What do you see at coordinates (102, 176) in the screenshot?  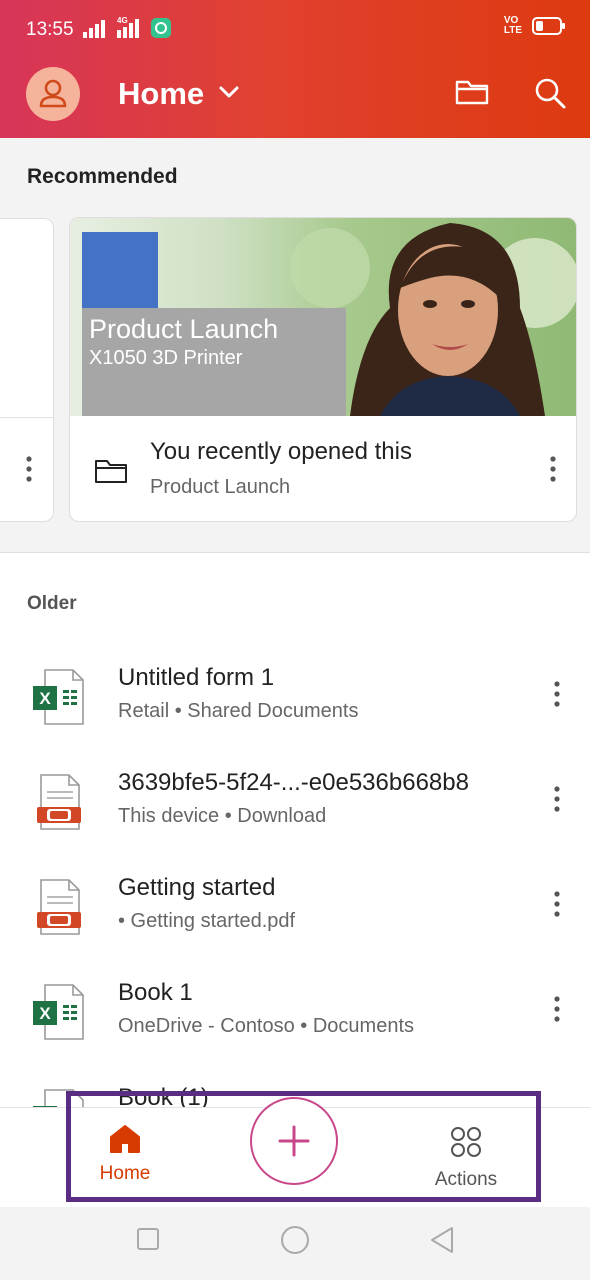 I see `recommended-heading: Recommended` at bounding box center [102, 176].